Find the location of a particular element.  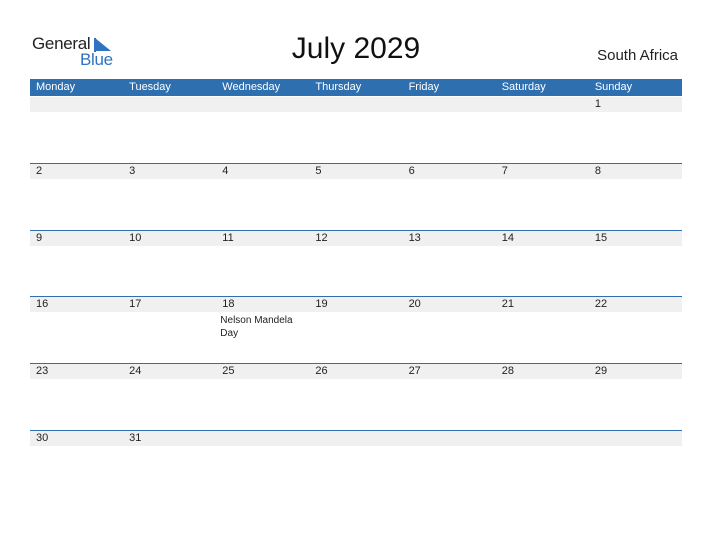

holiday-label: Nelson Mandela Day is located at coordinates (256, 327).